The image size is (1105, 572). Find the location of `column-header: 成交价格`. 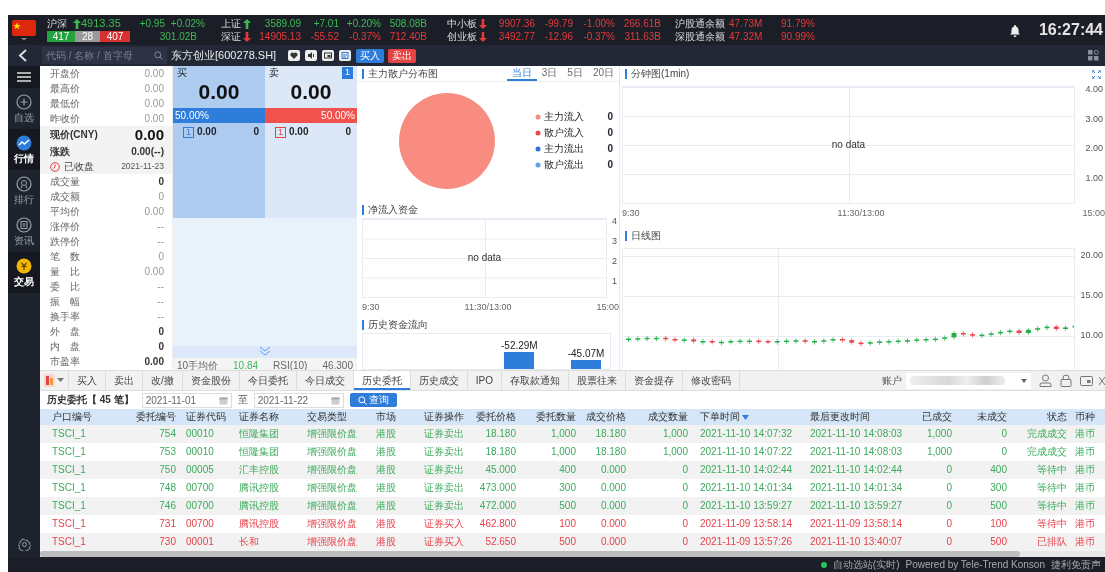

column-header: 成交价格 is located at coordinates (605, 417).